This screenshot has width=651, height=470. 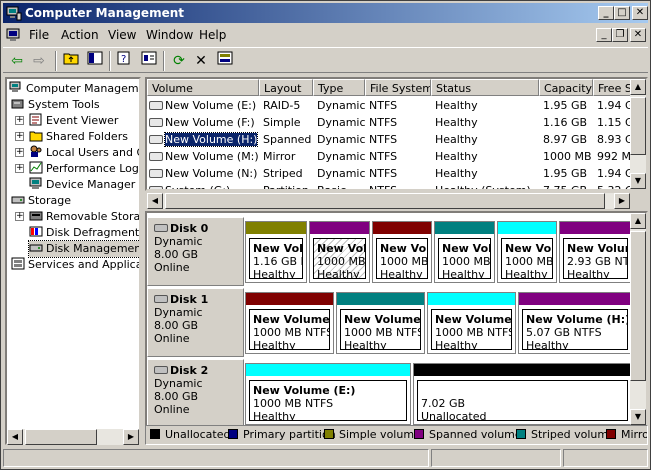 I want to click on properties-icon, so click(x=149, y=61).